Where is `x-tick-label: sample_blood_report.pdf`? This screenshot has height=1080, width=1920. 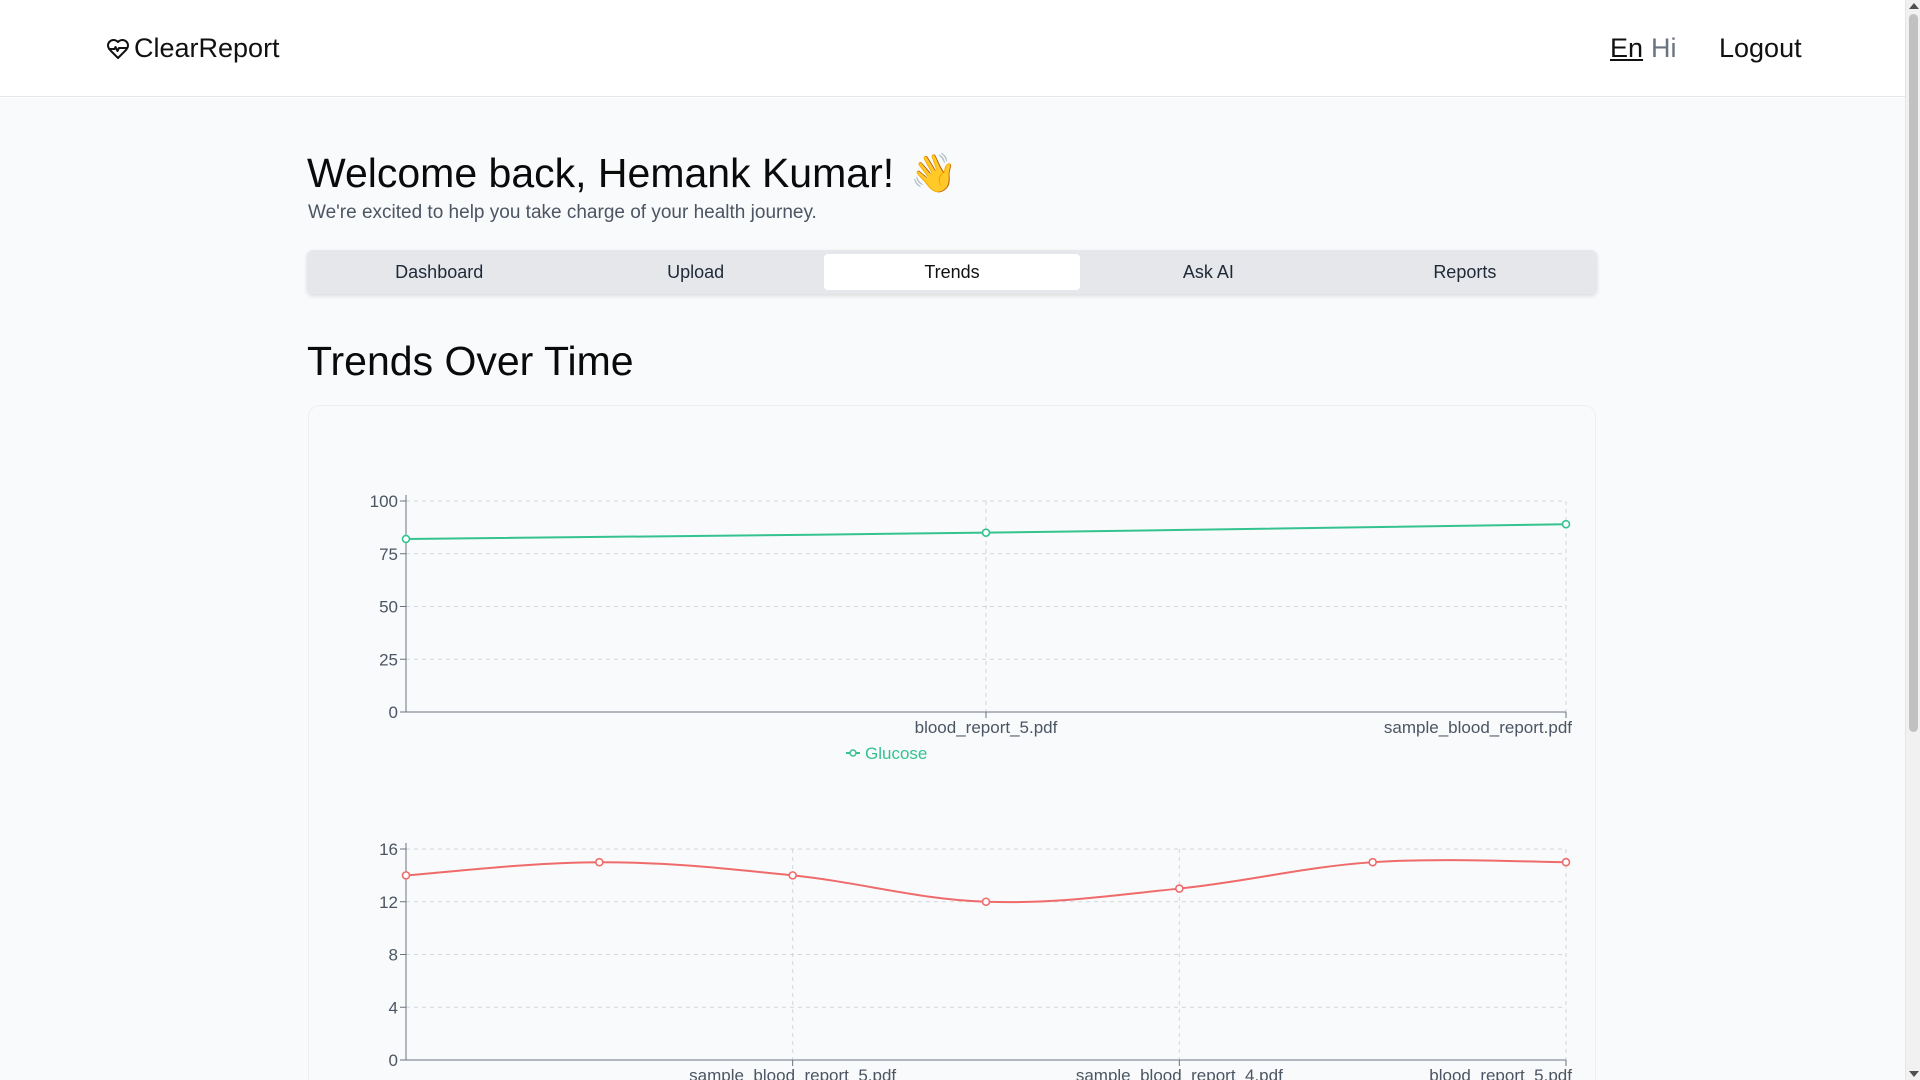 x-tick-label: sample_blood_report.pdf is located at coordinates (1478, 727).